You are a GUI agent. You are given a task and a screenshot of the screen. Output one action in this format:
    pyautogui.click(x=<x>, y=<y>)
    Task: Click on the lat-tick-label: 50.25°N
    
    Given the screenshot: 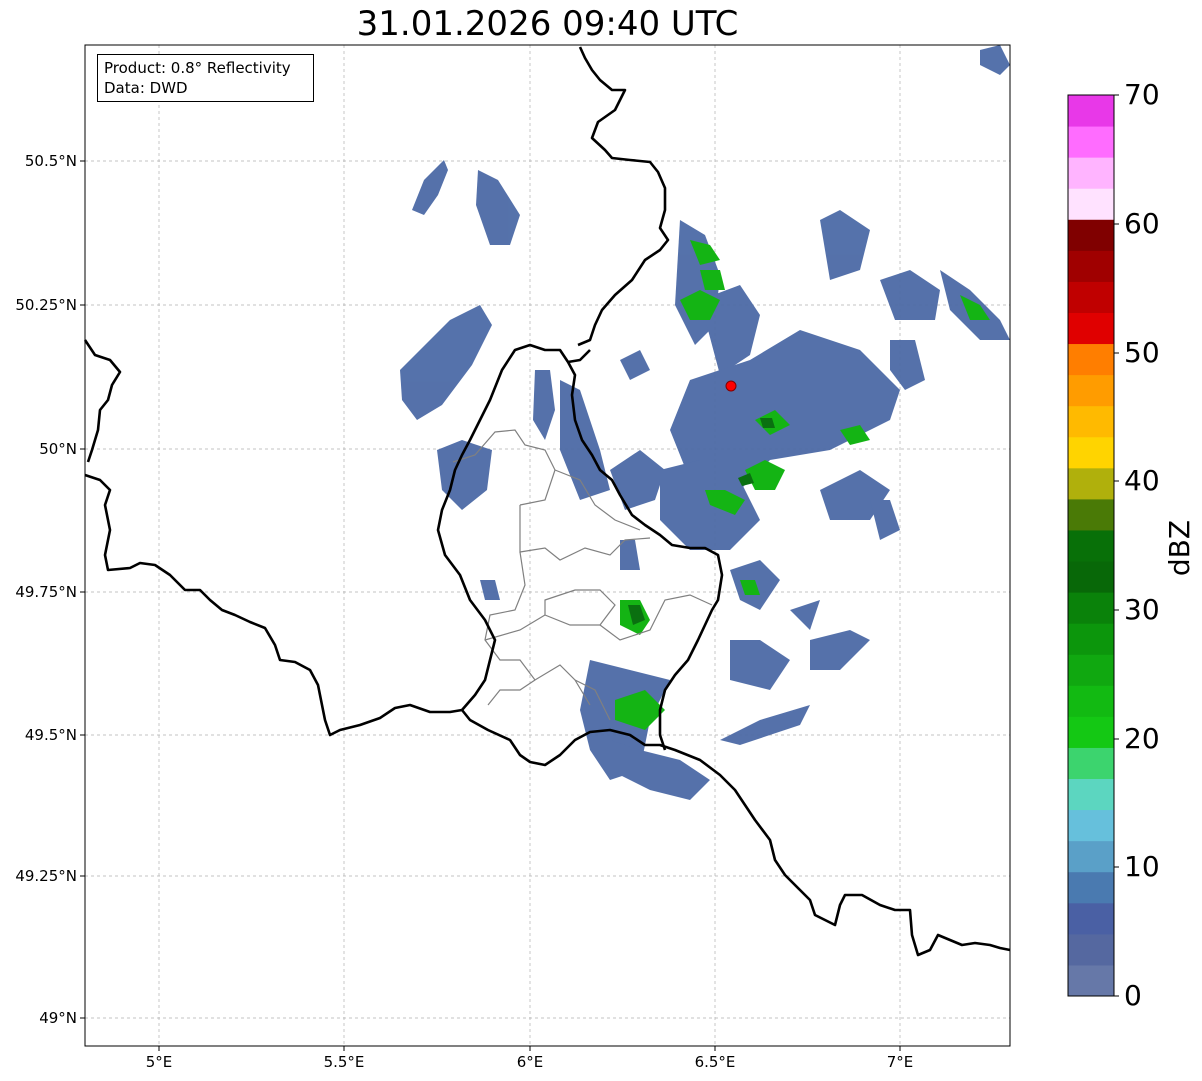 What is the action you would take?
    pyautogui.click(x=46, y=305)
    